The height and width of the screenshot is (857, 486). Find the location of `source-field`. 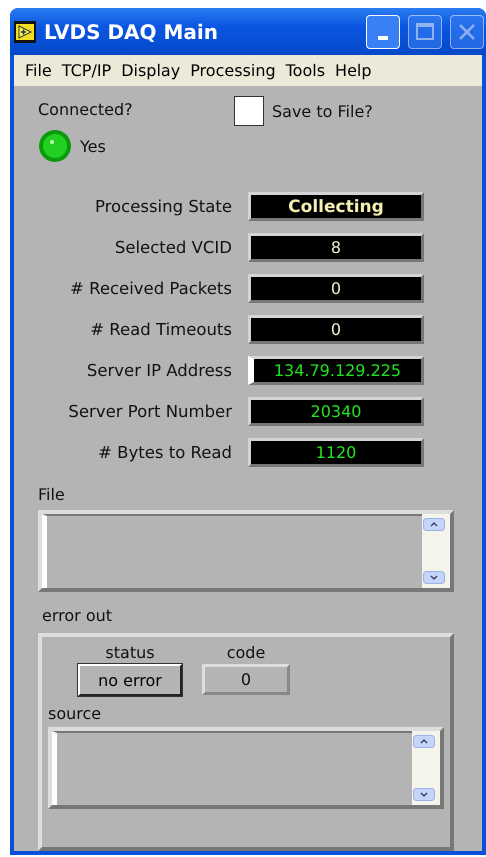

source-field is located at coordinates (246, 768).